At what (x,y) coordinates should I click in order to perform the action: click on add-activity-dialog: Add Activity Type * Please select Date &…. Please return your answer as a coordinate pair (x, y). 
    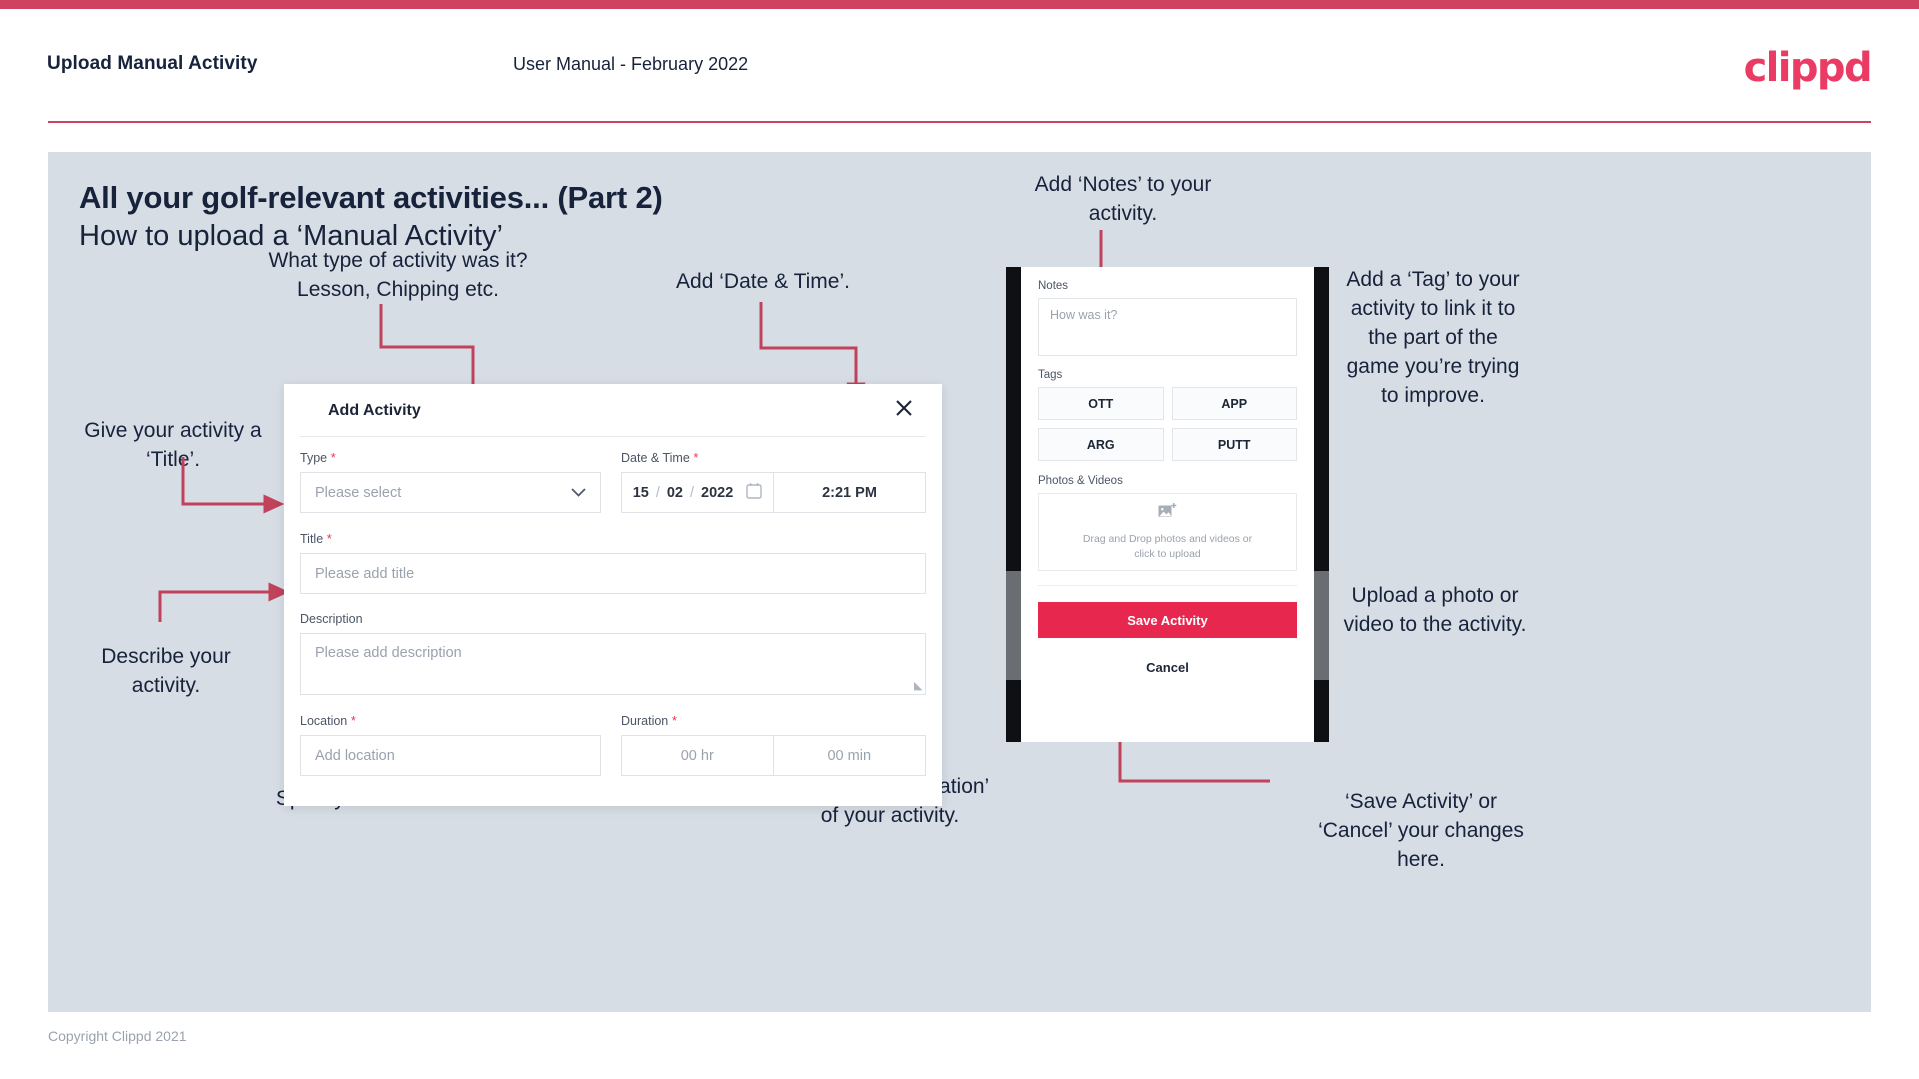
    Looking at the image, I should click on (613, 595).